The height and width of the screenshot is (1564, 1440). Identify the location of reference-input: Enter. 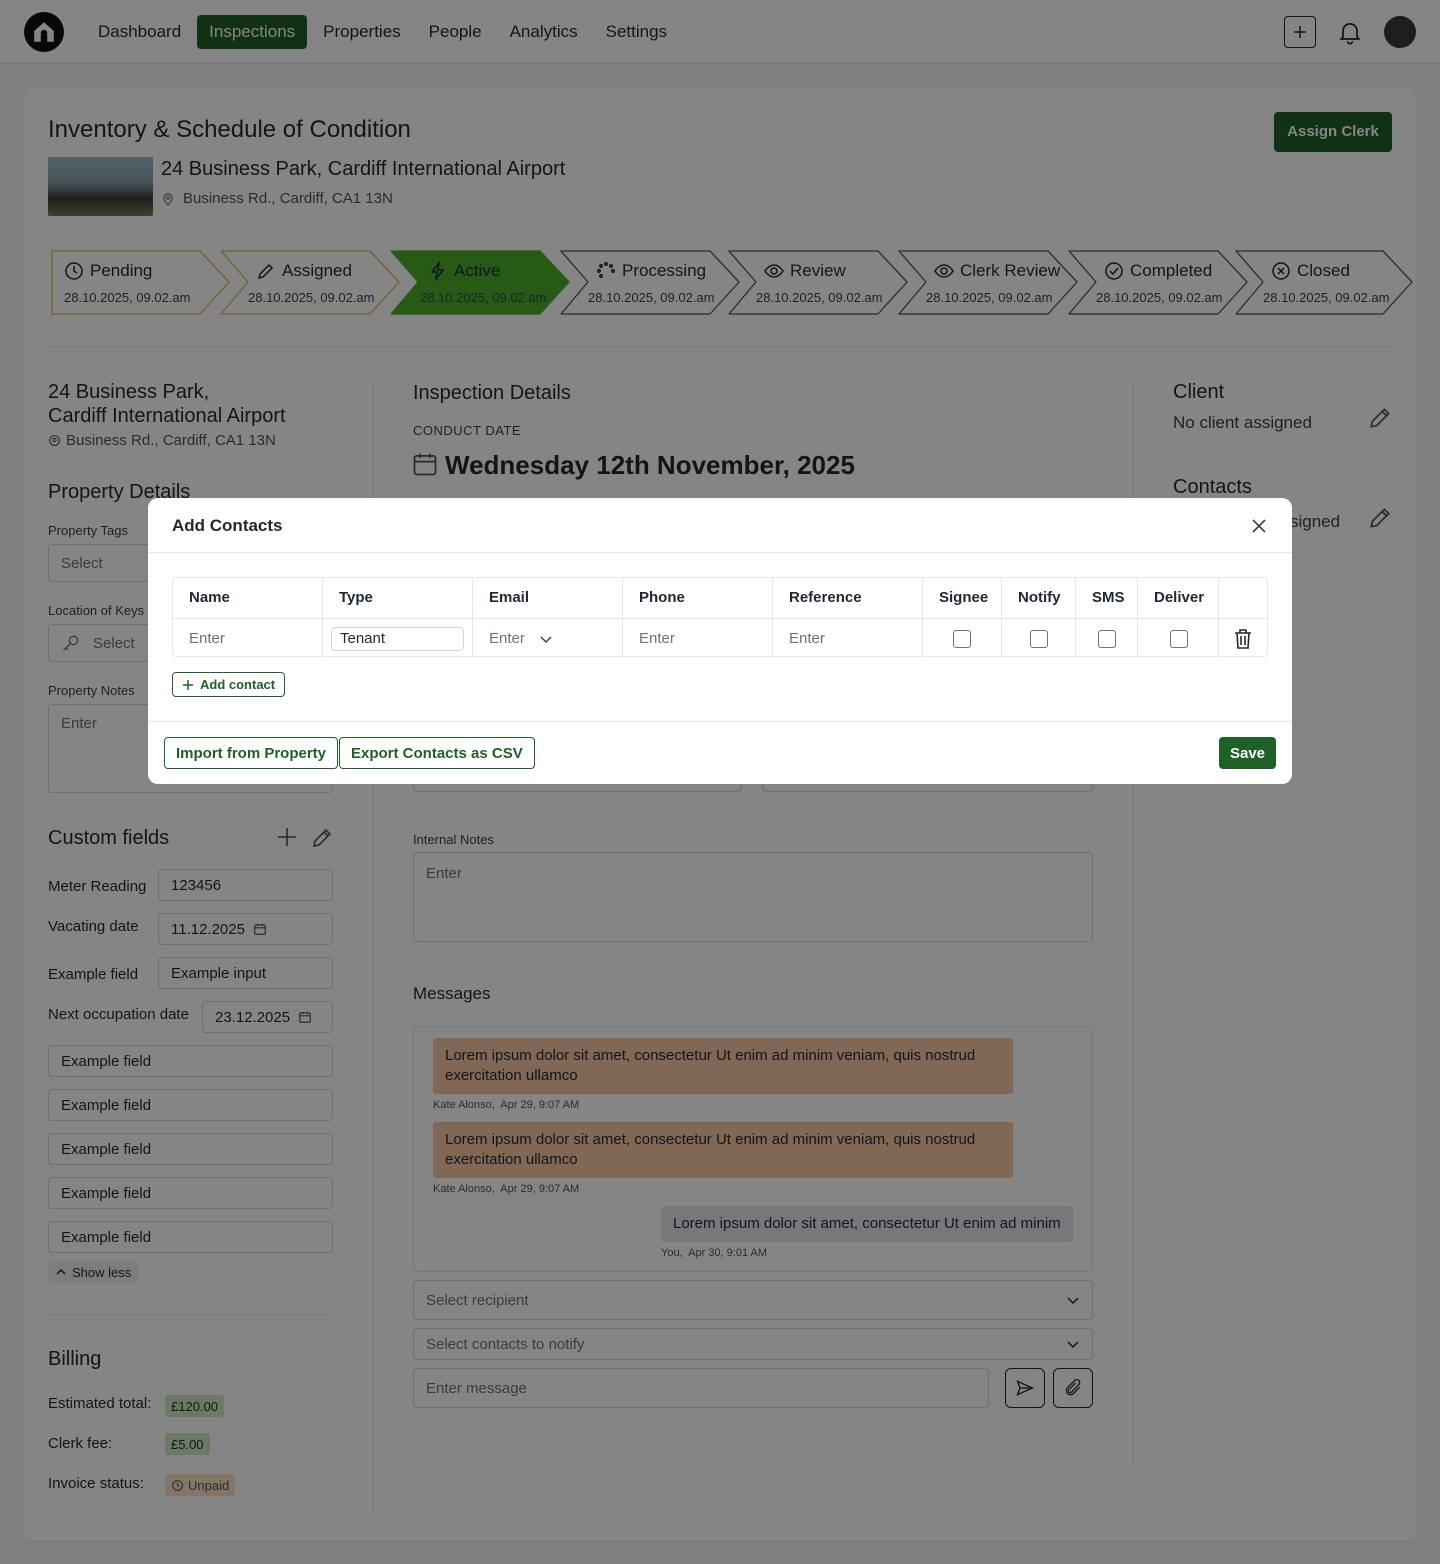
(848, 638).